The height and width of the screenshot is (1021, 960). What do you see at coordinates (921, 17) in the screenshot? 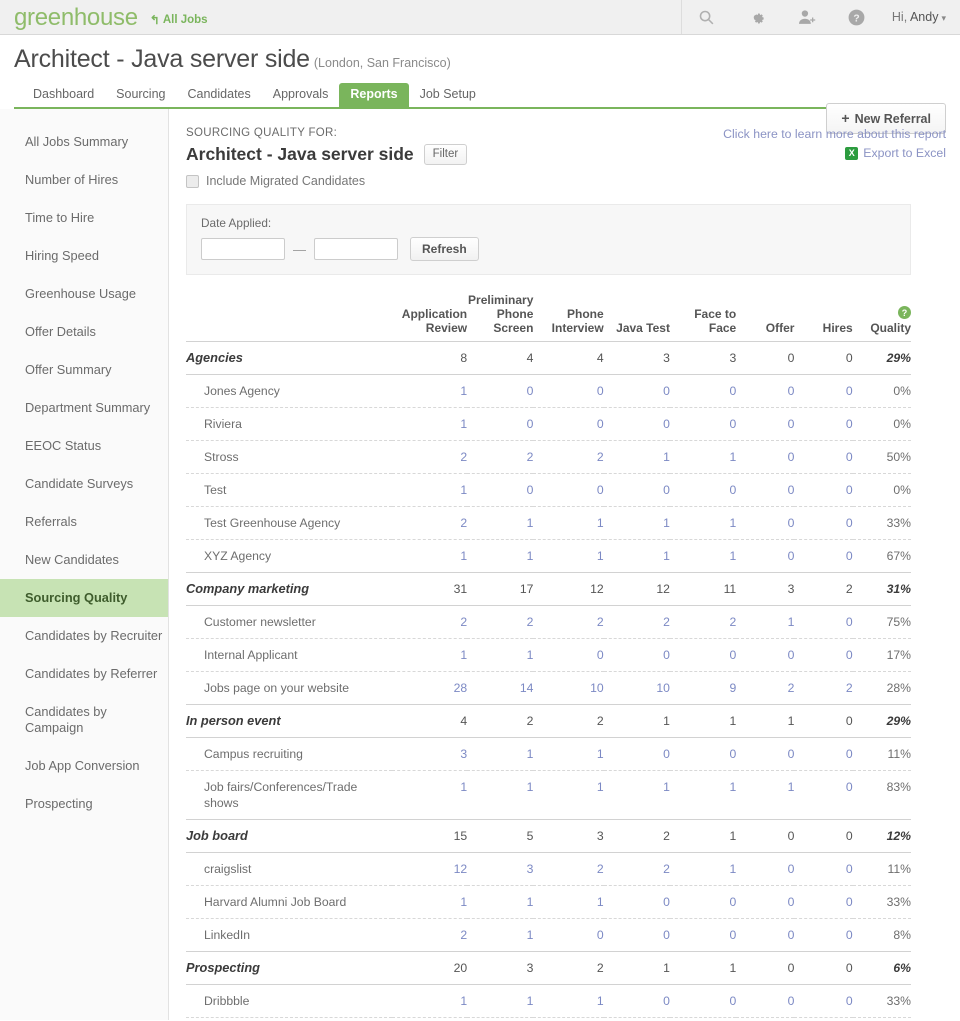
I see `user-menu: Hi, Andy ▾` at bounding box center [921, 17].